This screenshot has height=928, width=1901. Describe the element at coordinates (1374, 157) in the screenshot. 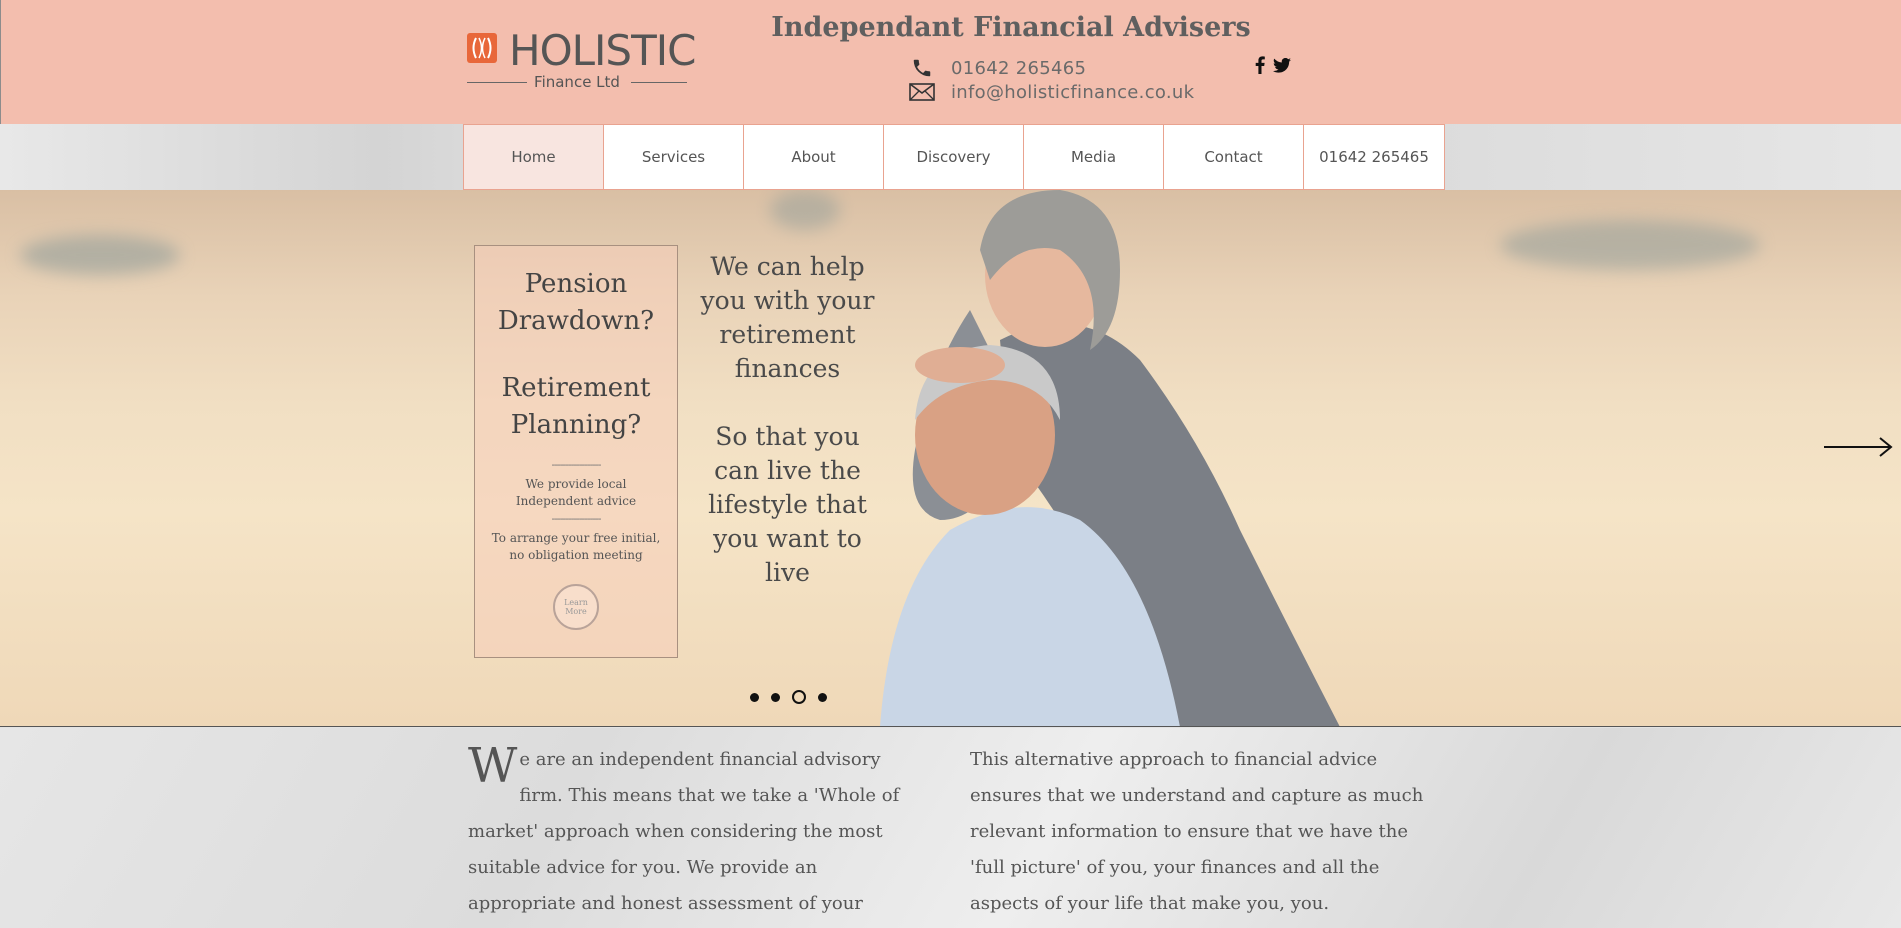

I see `nav-item-phone: 01642 265465` at that location.